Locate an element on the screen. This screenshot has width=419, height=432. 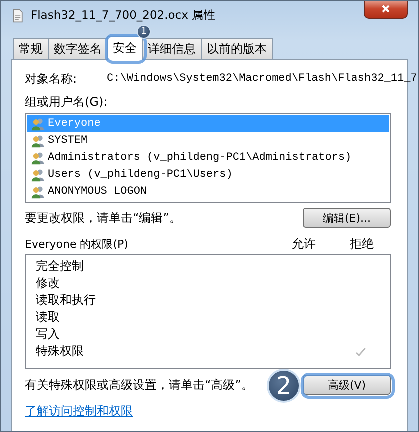
object-path: C:\Windows\System32\Macromed\Flash\Flash32_11_7 is located at coordinates (262, 79).